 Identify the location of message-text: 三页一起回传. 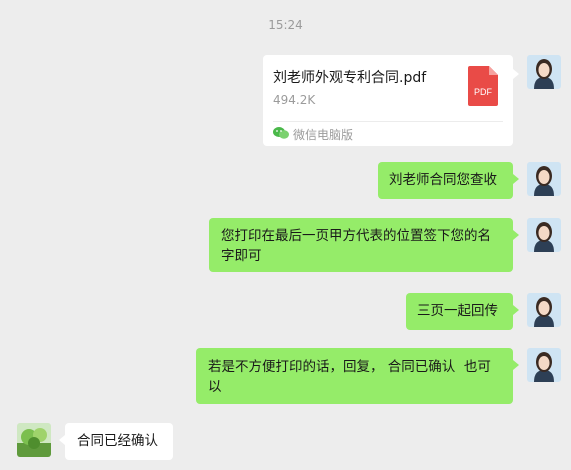
(457, 311).